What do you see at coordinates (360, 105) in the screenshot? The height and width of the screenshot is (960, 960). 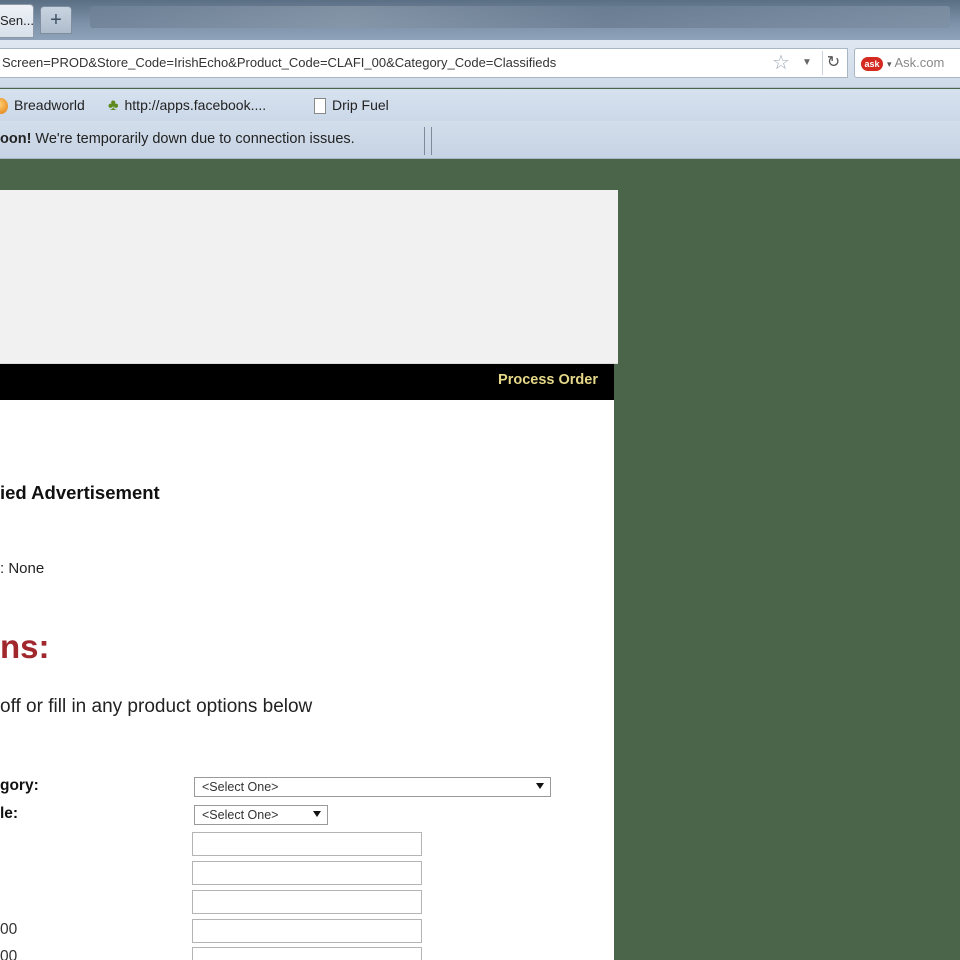 I see `bookmark-label: Drip Fuel` at bounding box center [360, 105].